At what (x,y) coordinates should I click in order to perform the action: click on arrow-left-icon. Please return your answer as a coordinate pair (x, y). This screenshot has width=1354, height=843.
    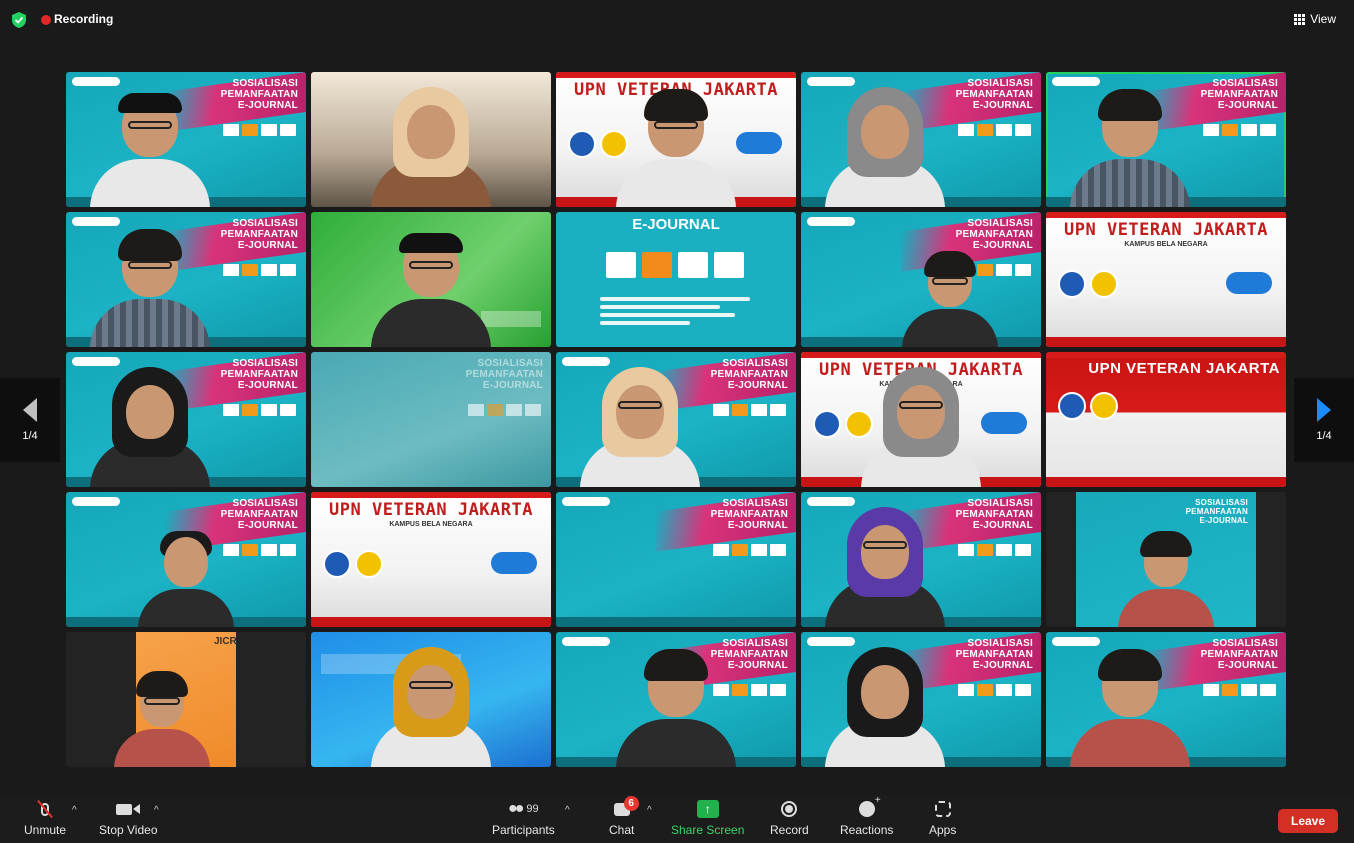
    Looking at the image, I should click on (30, 410).